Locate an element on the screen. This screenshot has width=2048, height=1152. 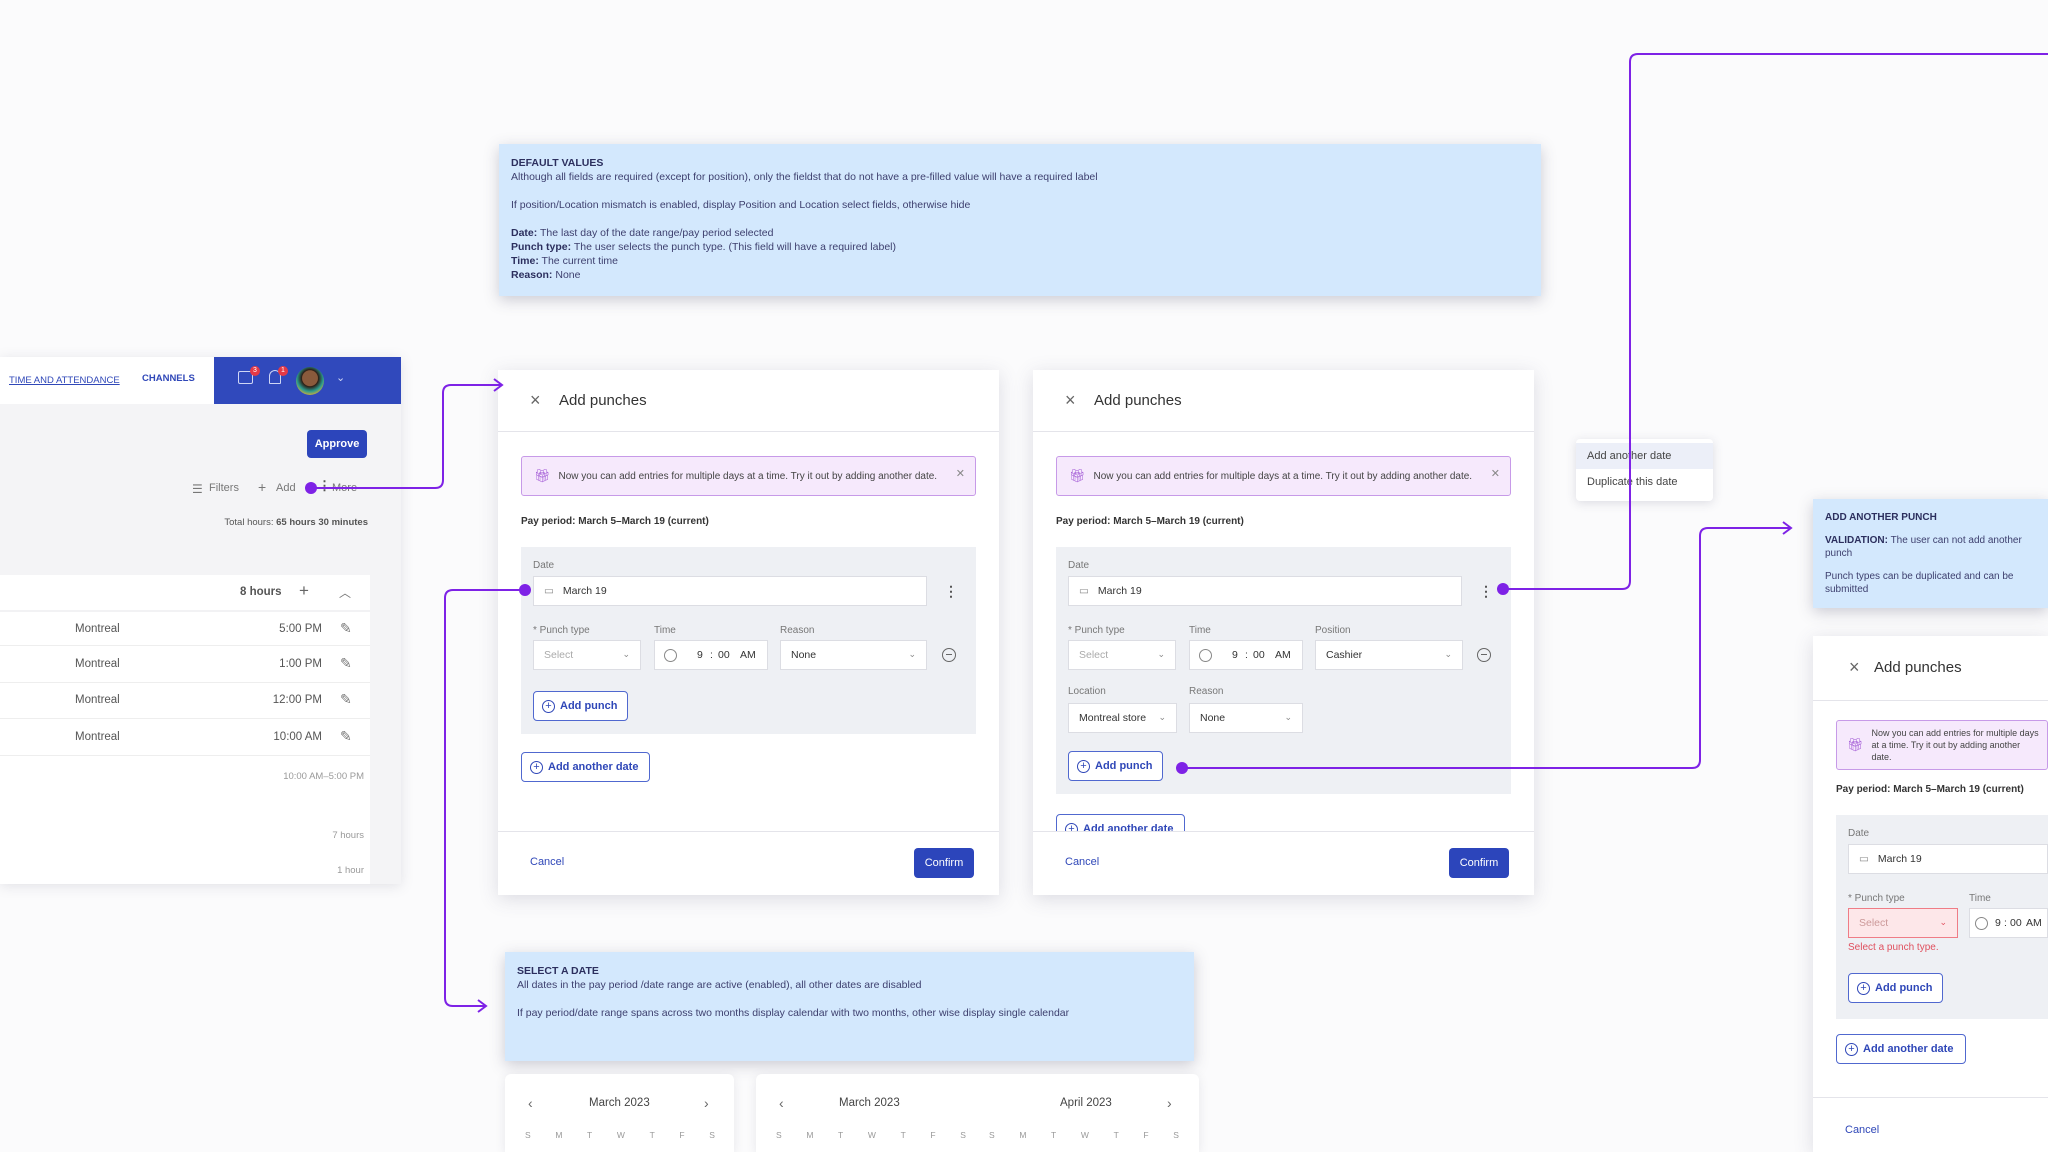
approve-button: Approve is located at coordinates (337, 444).